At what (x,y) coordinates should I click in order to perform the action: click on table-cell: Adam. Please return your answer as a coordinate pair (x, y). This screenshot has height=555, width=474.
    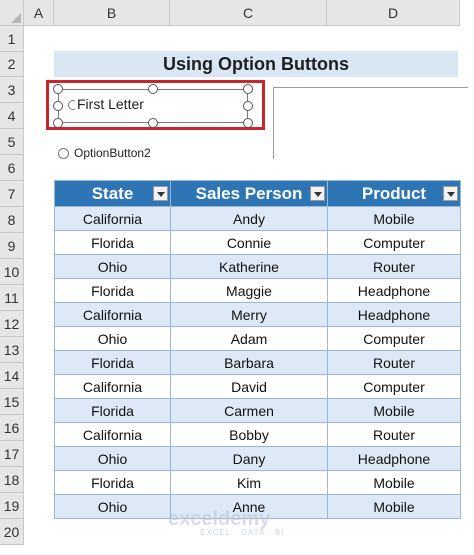
    Looking at the image, I should click on (249, 338).